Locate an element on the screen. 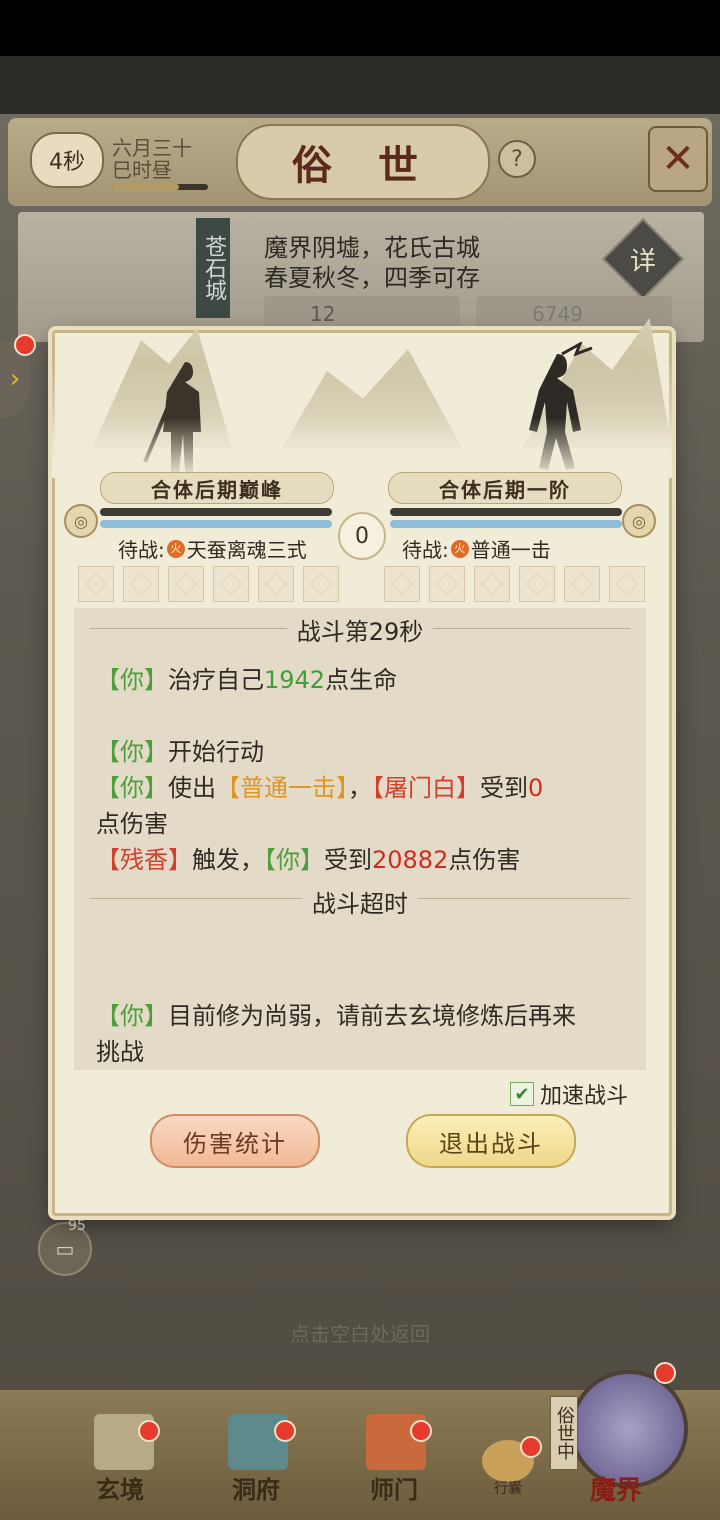 The width and height of the screenshot is (720, 1520). checkbox-icon: ✔ is located at coordinates (522, 1094).